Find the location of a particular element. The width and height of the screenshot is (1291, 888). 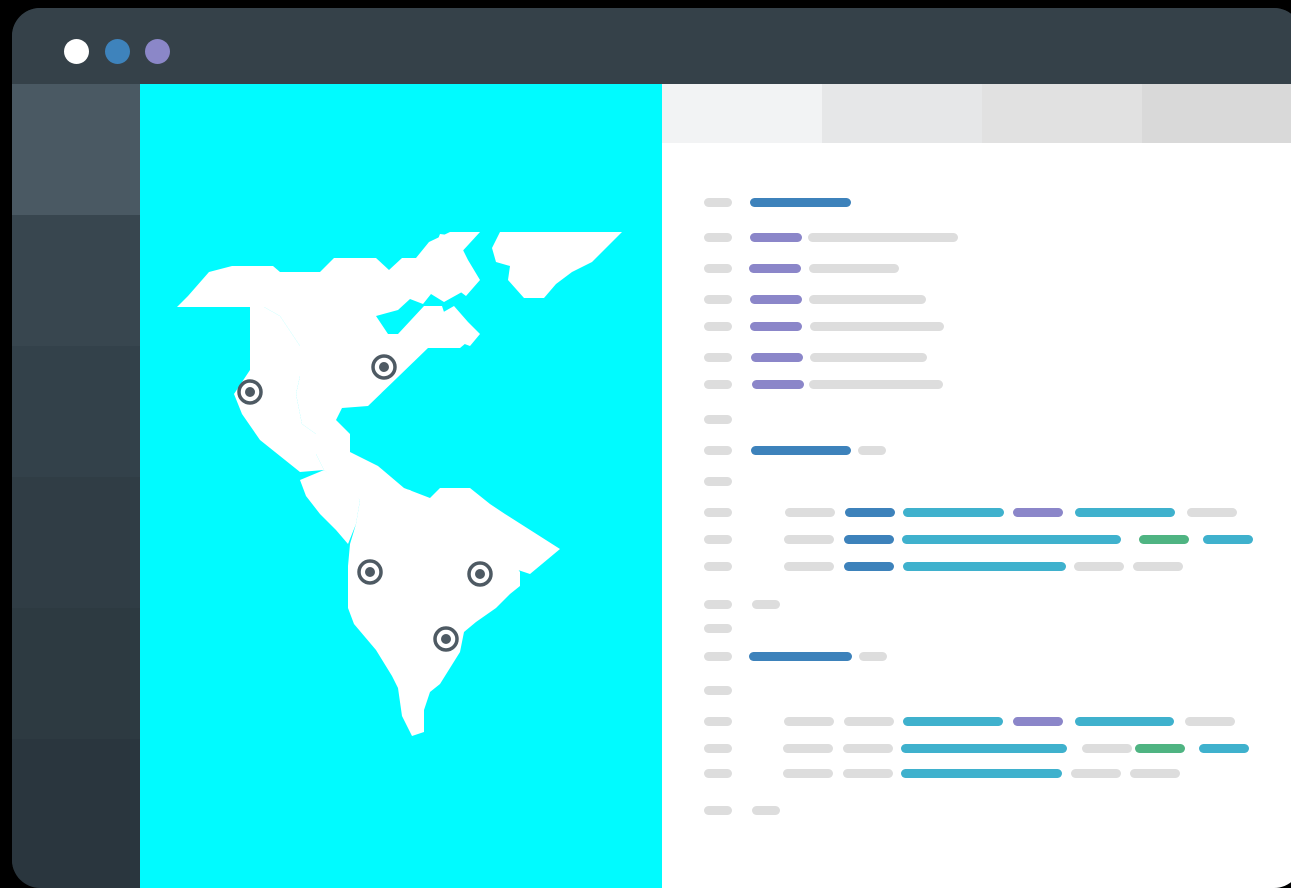

minimize-button is located at coordinates (117, 51).